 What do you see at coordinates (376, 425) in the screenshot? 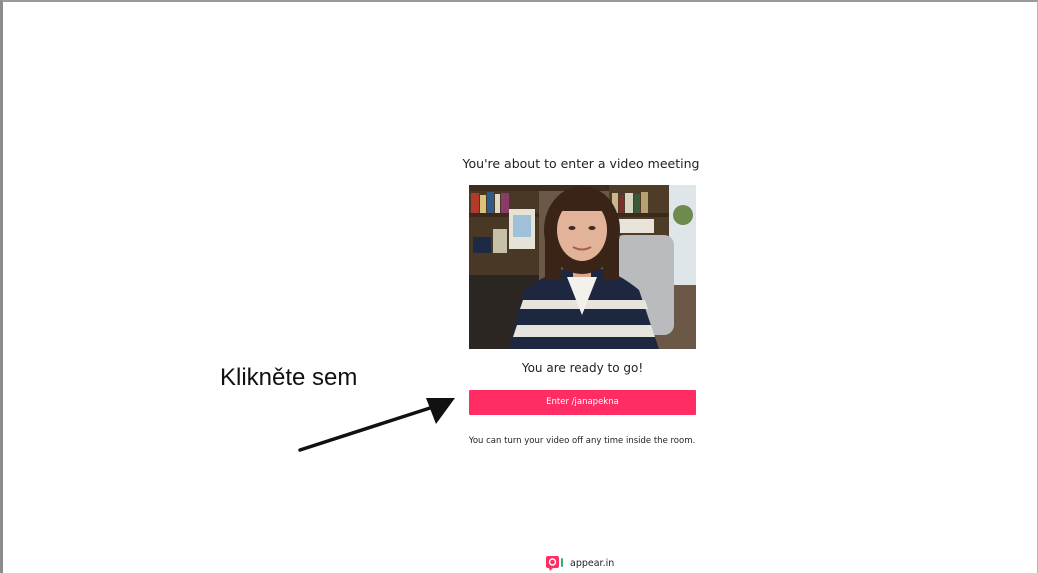
I see `arrow-pointer-icon` at bounding box center [376, 425].